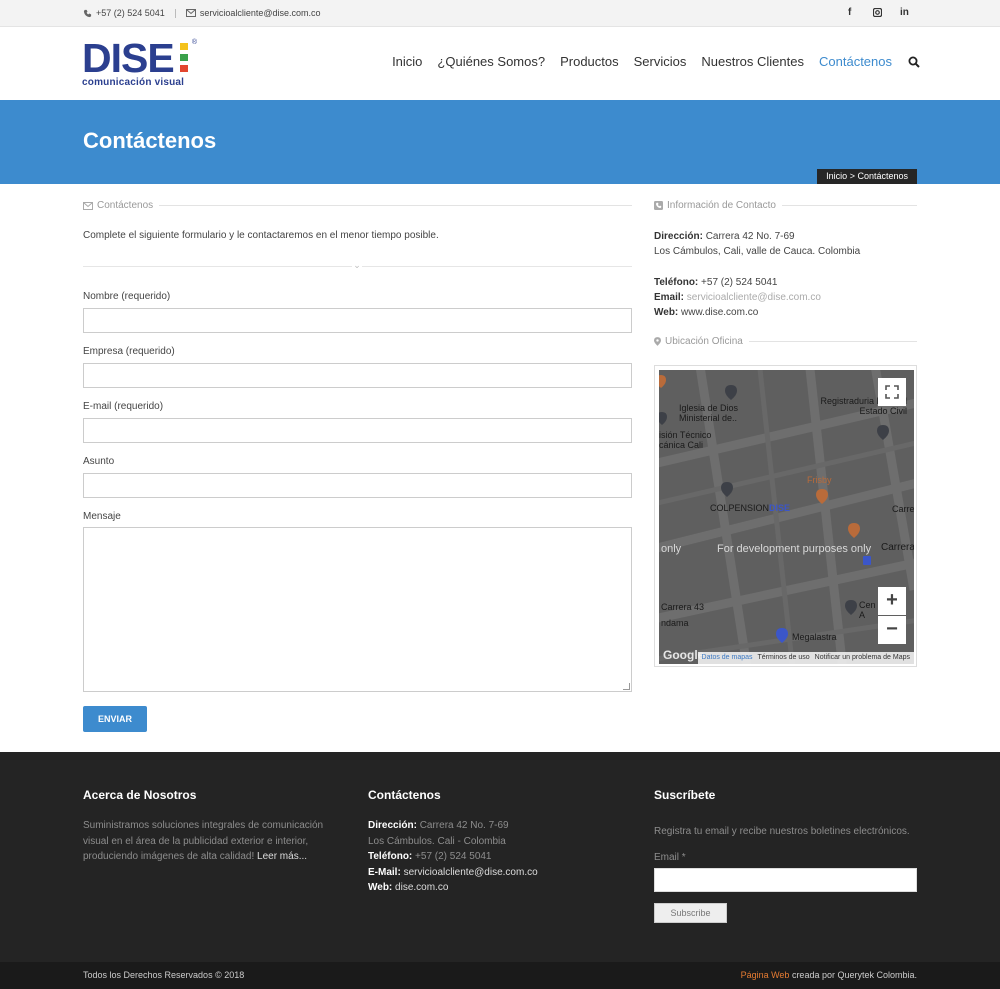  I want to click on email-label: E-mail (requerido), so click(123, 406).